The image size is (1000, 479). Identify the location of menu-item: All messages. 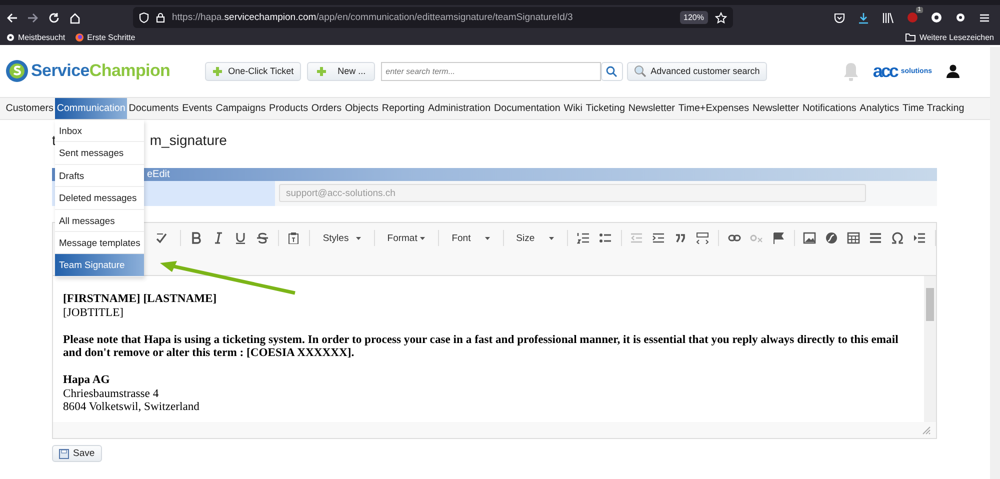
(99, 221).